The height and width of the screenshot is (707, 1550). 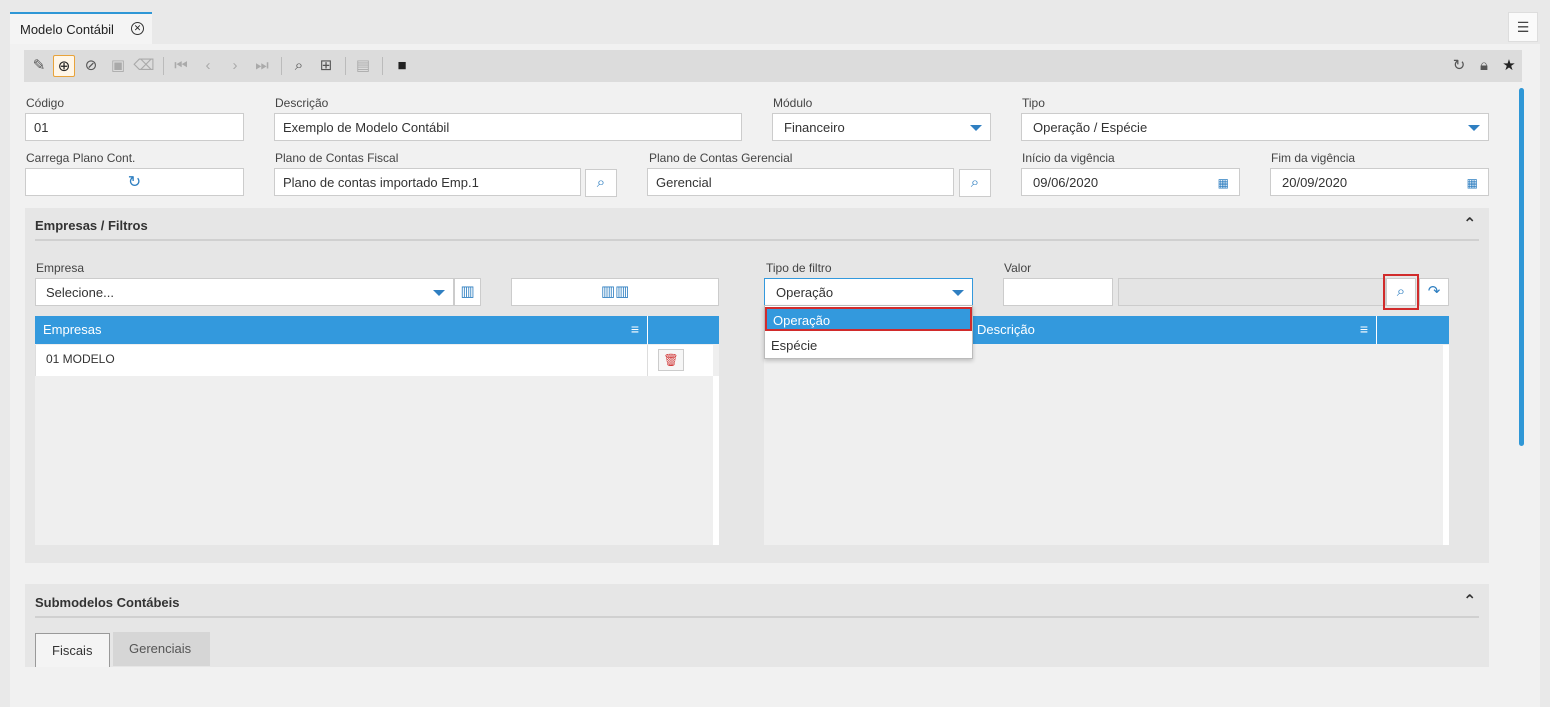 I want to click on table-row: 01 MODELO, so click(x=374, y=360).